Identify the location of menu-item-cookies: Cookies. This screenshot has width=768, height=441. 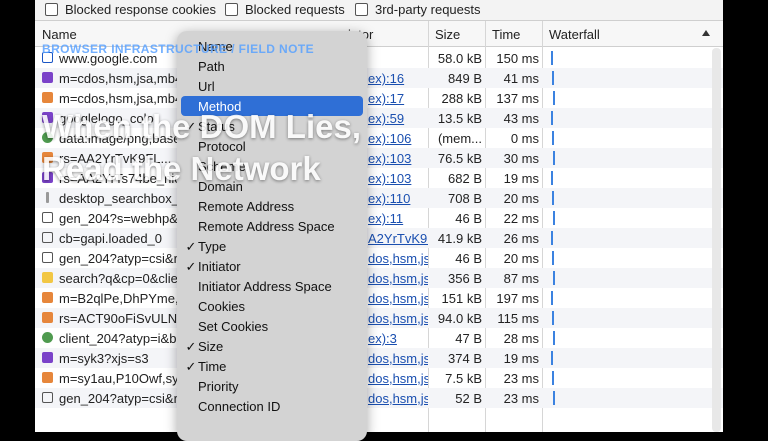
(272, 306).